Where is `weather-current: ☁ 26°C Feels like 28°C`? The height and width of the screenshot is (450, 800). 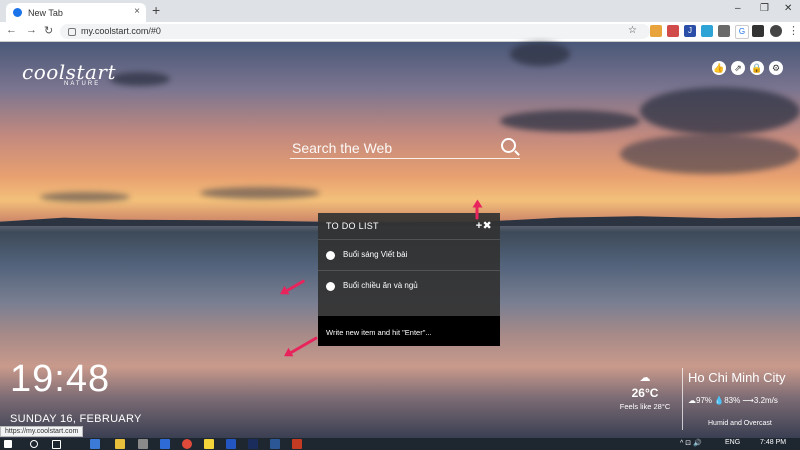
weather-current: ☁ 26°C Feels like 28°C is located at coordinates (645, 389).